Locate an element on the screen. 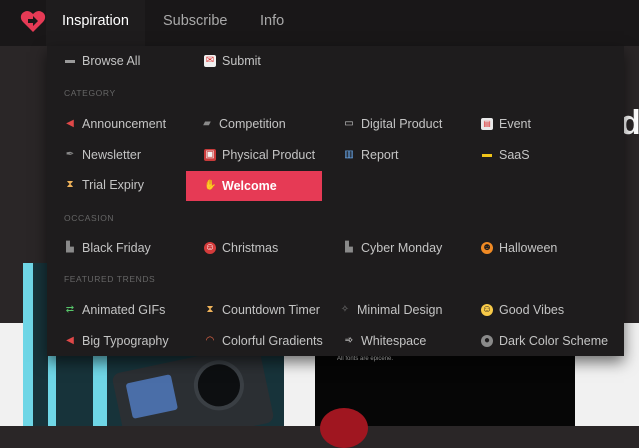 This screenshot has width=639, height=448. menu-item-submit: ✉ Submit is located at coordinates (232, 61).